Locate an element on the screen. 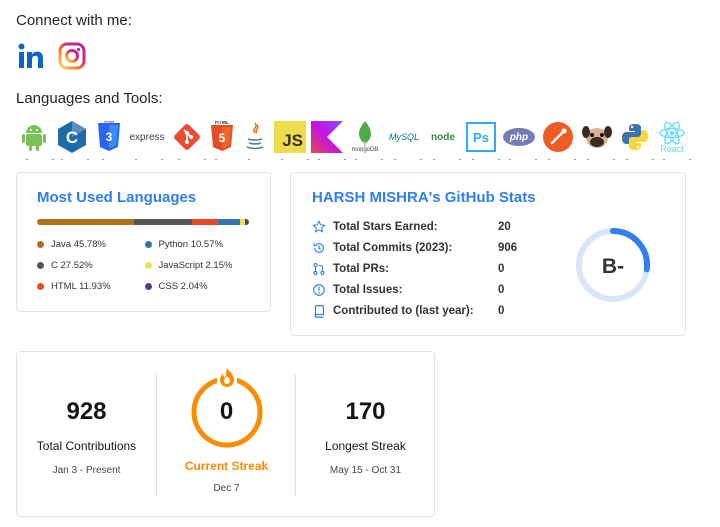 This screenshot has height=527, width=720. stat-label: Contributed to (last year): is located at coordinates (403, 310).